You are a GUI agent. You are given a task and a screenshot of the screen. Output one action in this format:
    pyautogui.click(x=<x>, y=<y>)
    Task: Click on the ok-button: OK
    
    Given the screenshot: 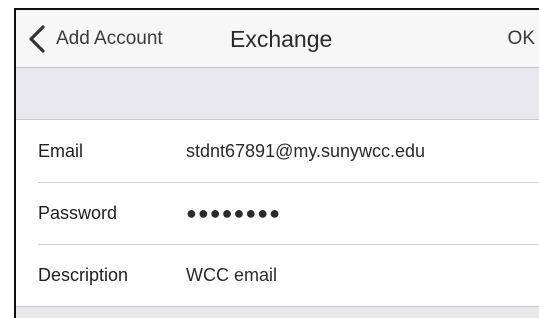 What is the action you would take?
    pyautogui.click(x=521, y=39)
    